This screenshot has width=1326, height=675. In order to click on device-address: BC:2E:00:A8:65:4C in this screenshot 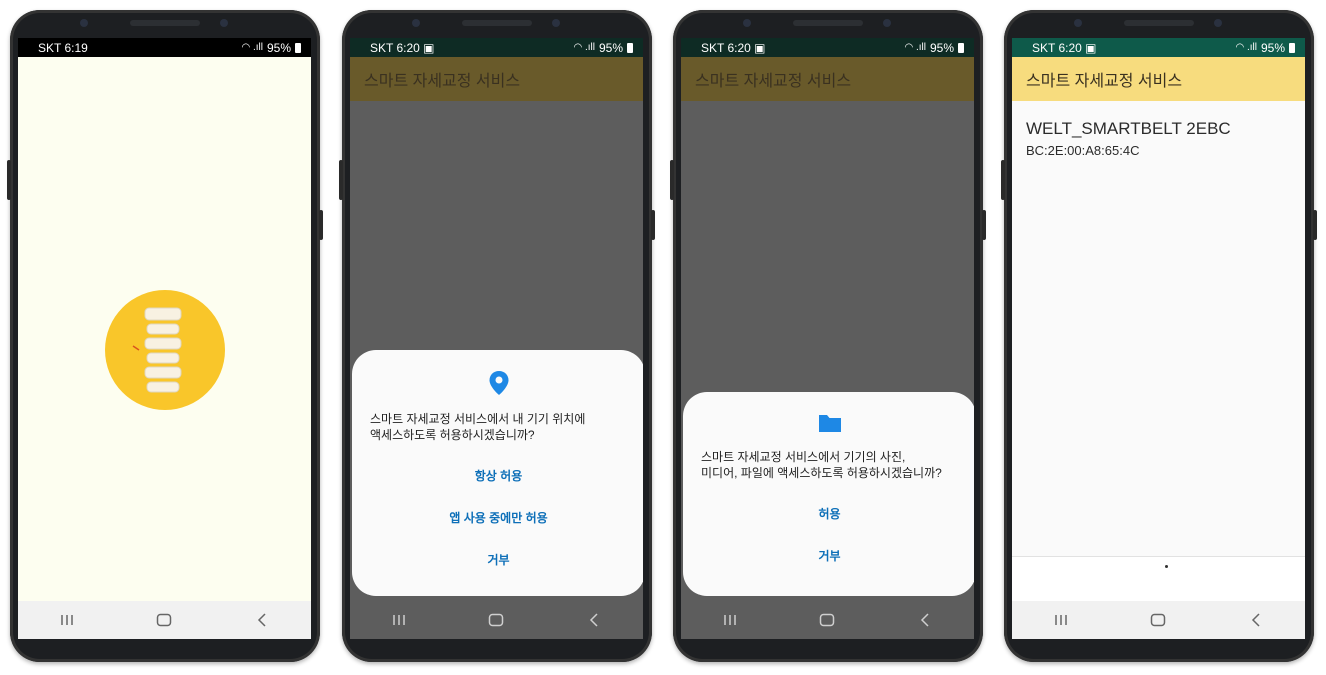, I will do `click(1083, 150)`.